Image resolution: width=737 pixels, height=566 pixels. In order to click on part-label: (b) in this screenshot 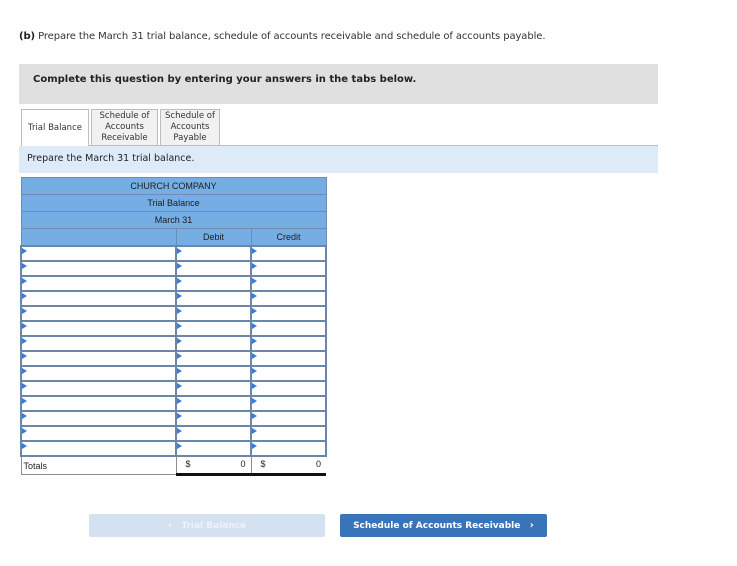, I will do `click(27, 36)`.